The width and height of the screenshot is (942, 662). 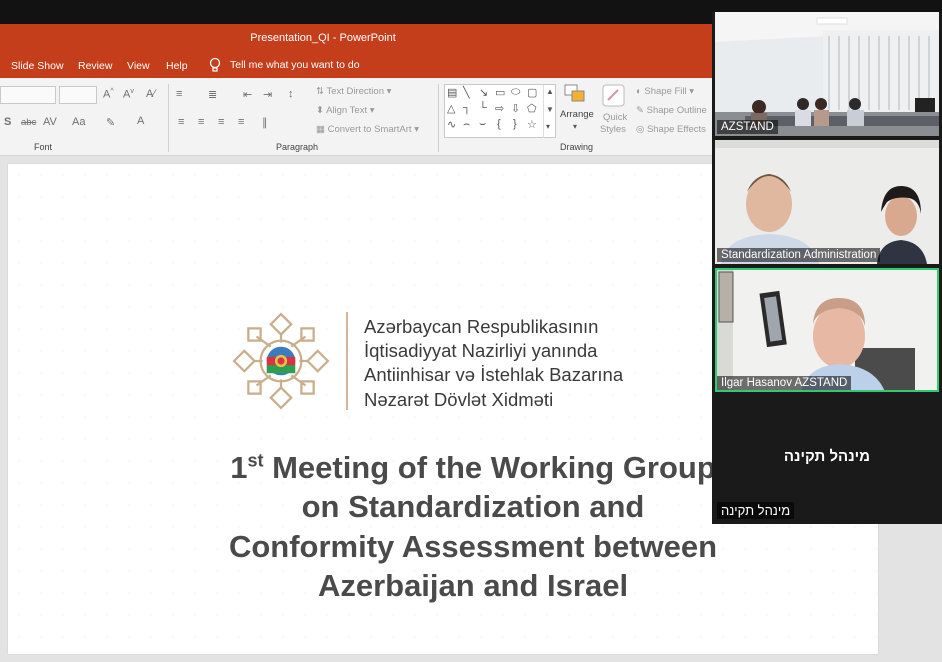 I want to click on clear-format-icon: A∕, so click(x=150, y=94).